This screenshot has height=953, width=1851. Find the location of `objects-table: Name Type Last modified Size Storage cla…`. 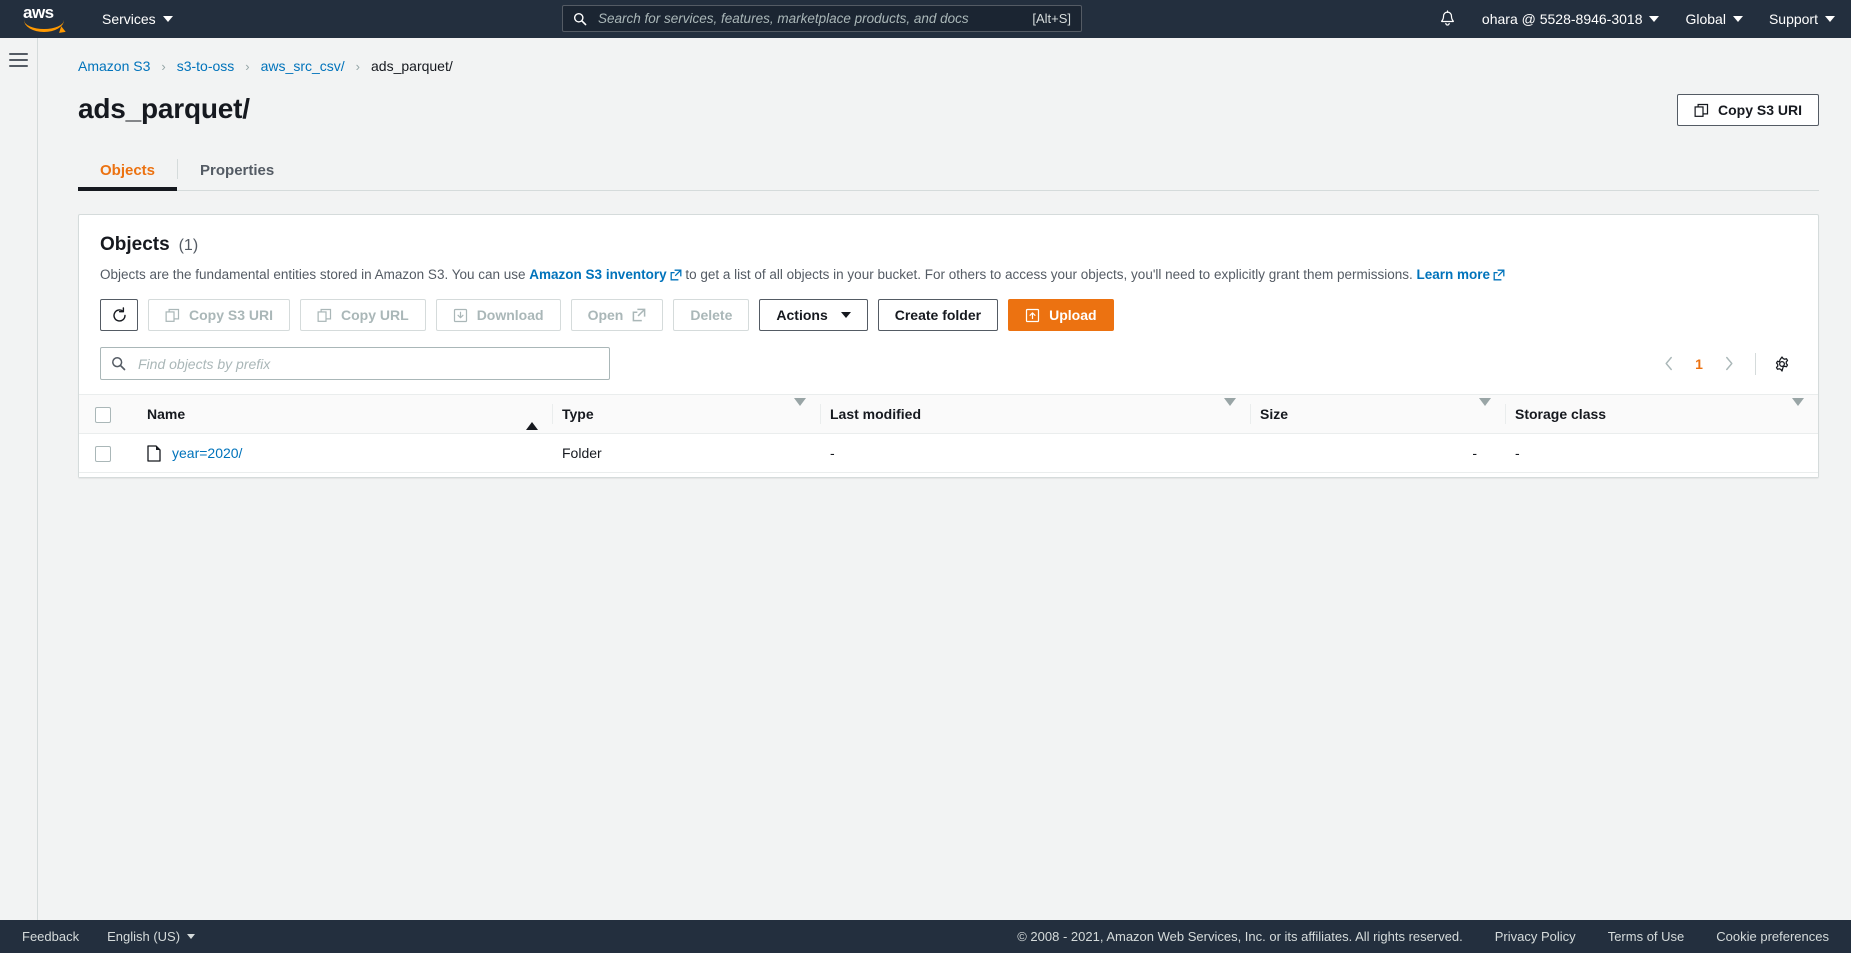

objects-table: Name Type Last modified Size Storage cla… is located at coordinates (948, 433).